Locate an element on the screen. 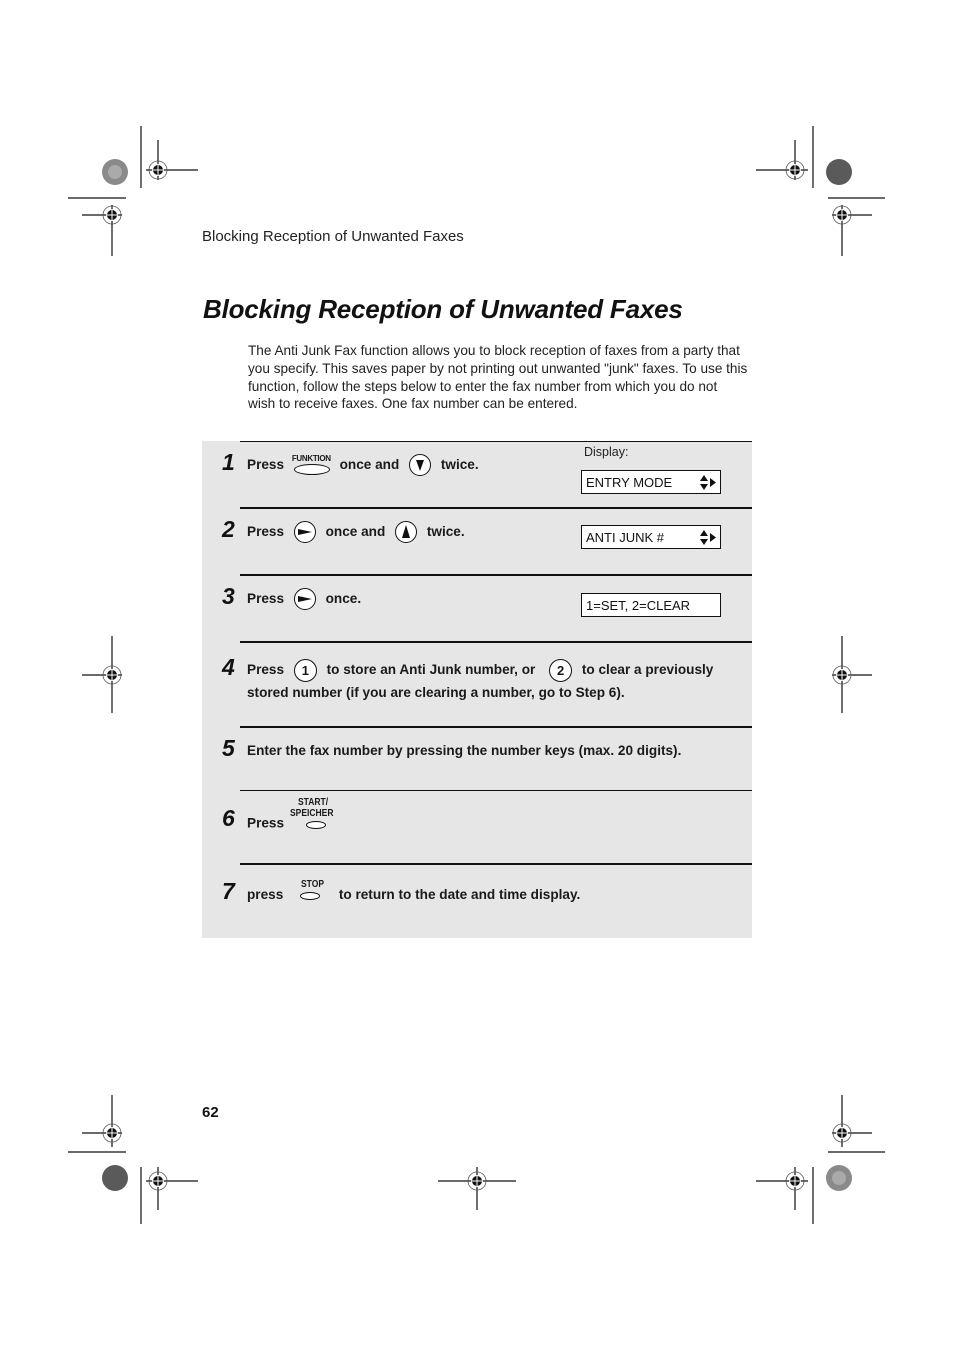 Image resolution: width=954 pixels, height=1351 pixels. step-text-mid: to store an Anti Junk number, or is located at coordinates (431, 670).